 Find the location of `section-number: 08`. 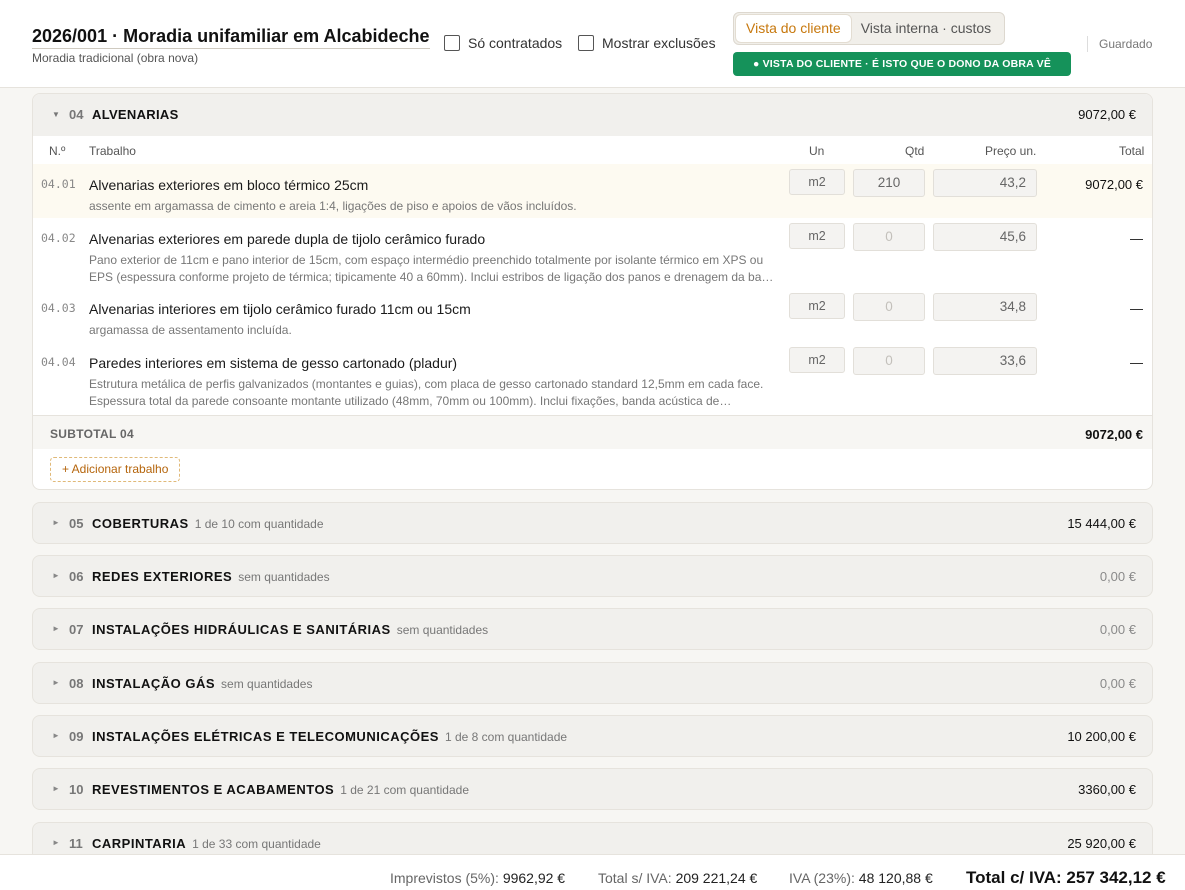

section-number: 08 is located at coordinates (76, 683).